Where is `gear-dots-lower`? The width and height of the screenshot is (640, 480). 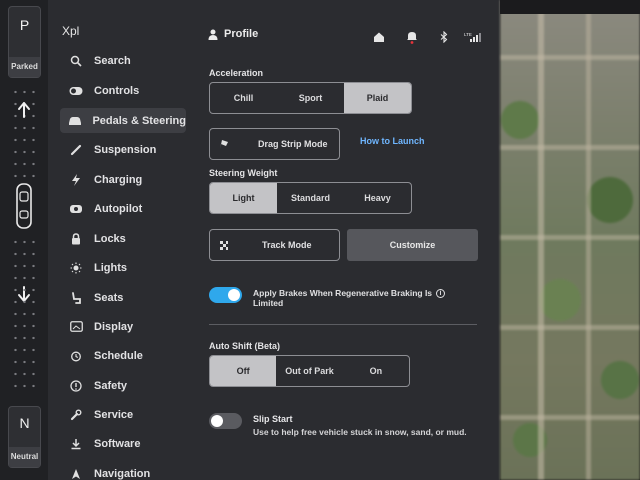
gear-dots-lower is located at coordinates (24, 316).